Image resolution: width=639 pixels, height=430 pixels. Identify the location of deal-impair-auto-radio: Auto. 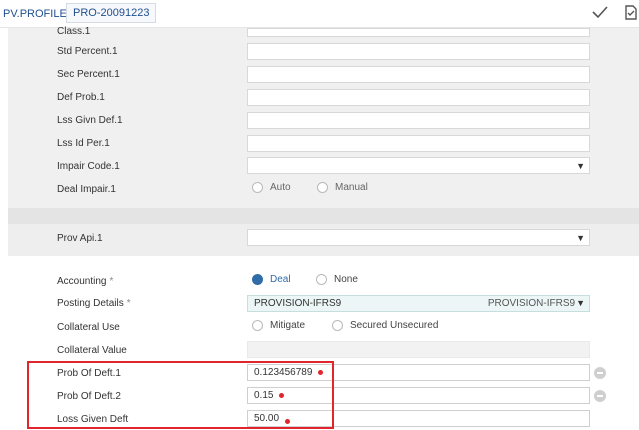
(271, 187).